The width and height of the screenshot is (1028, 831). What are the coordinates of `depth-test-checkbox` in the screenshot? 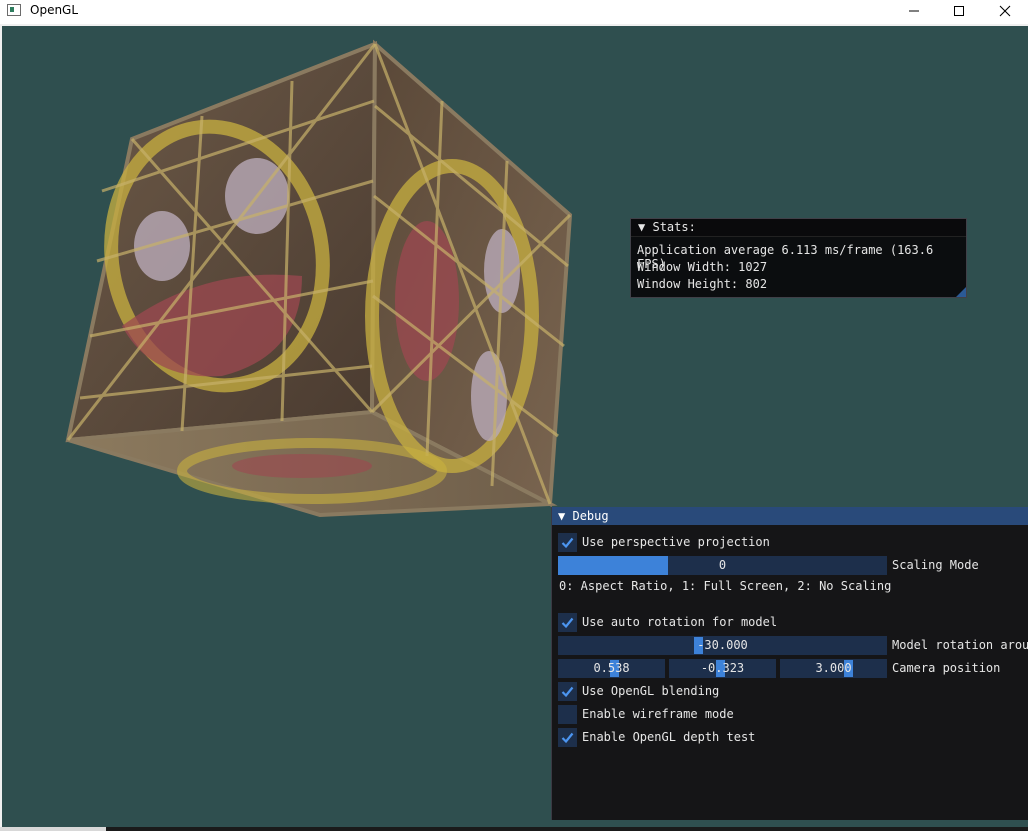 It's located at (567, 737).